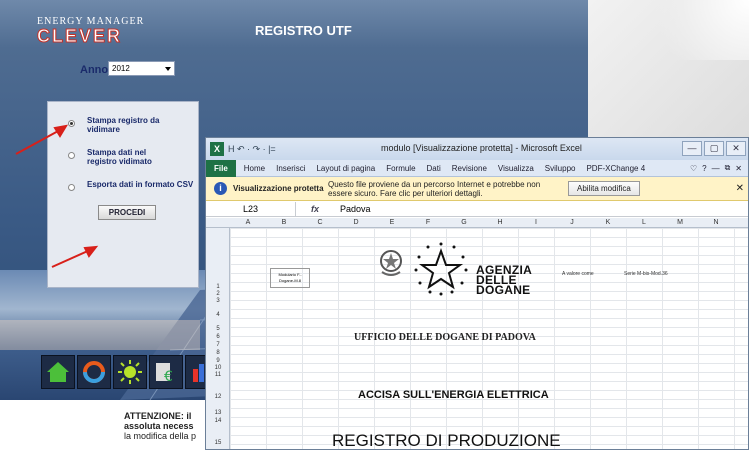 This screenshot has width=749, height=450. I want to click on tab-visualizza: Visualizza, so click(516, 168).